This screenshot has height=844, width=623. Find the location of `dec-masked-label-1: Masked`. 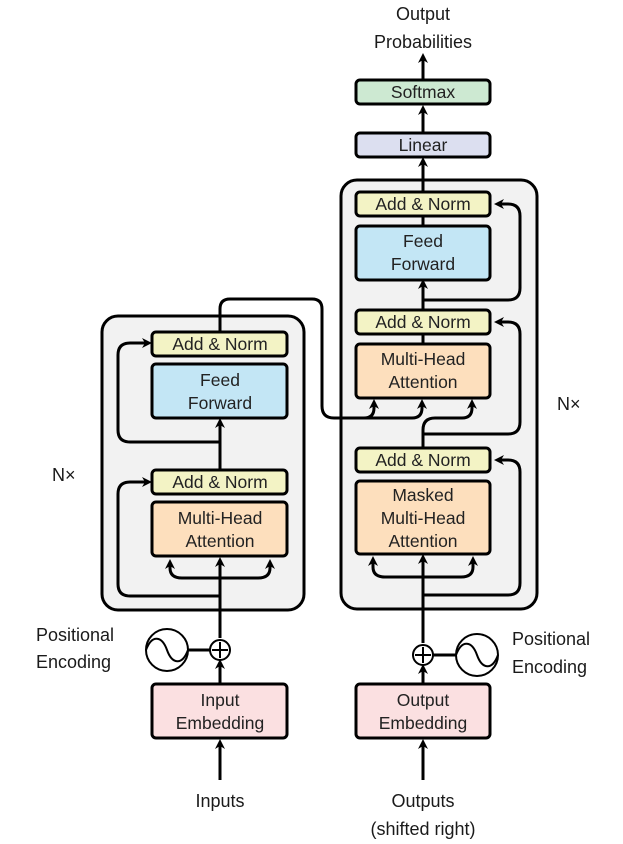

dec-masked-label-1: Masked is located at coordinates (422, 495).